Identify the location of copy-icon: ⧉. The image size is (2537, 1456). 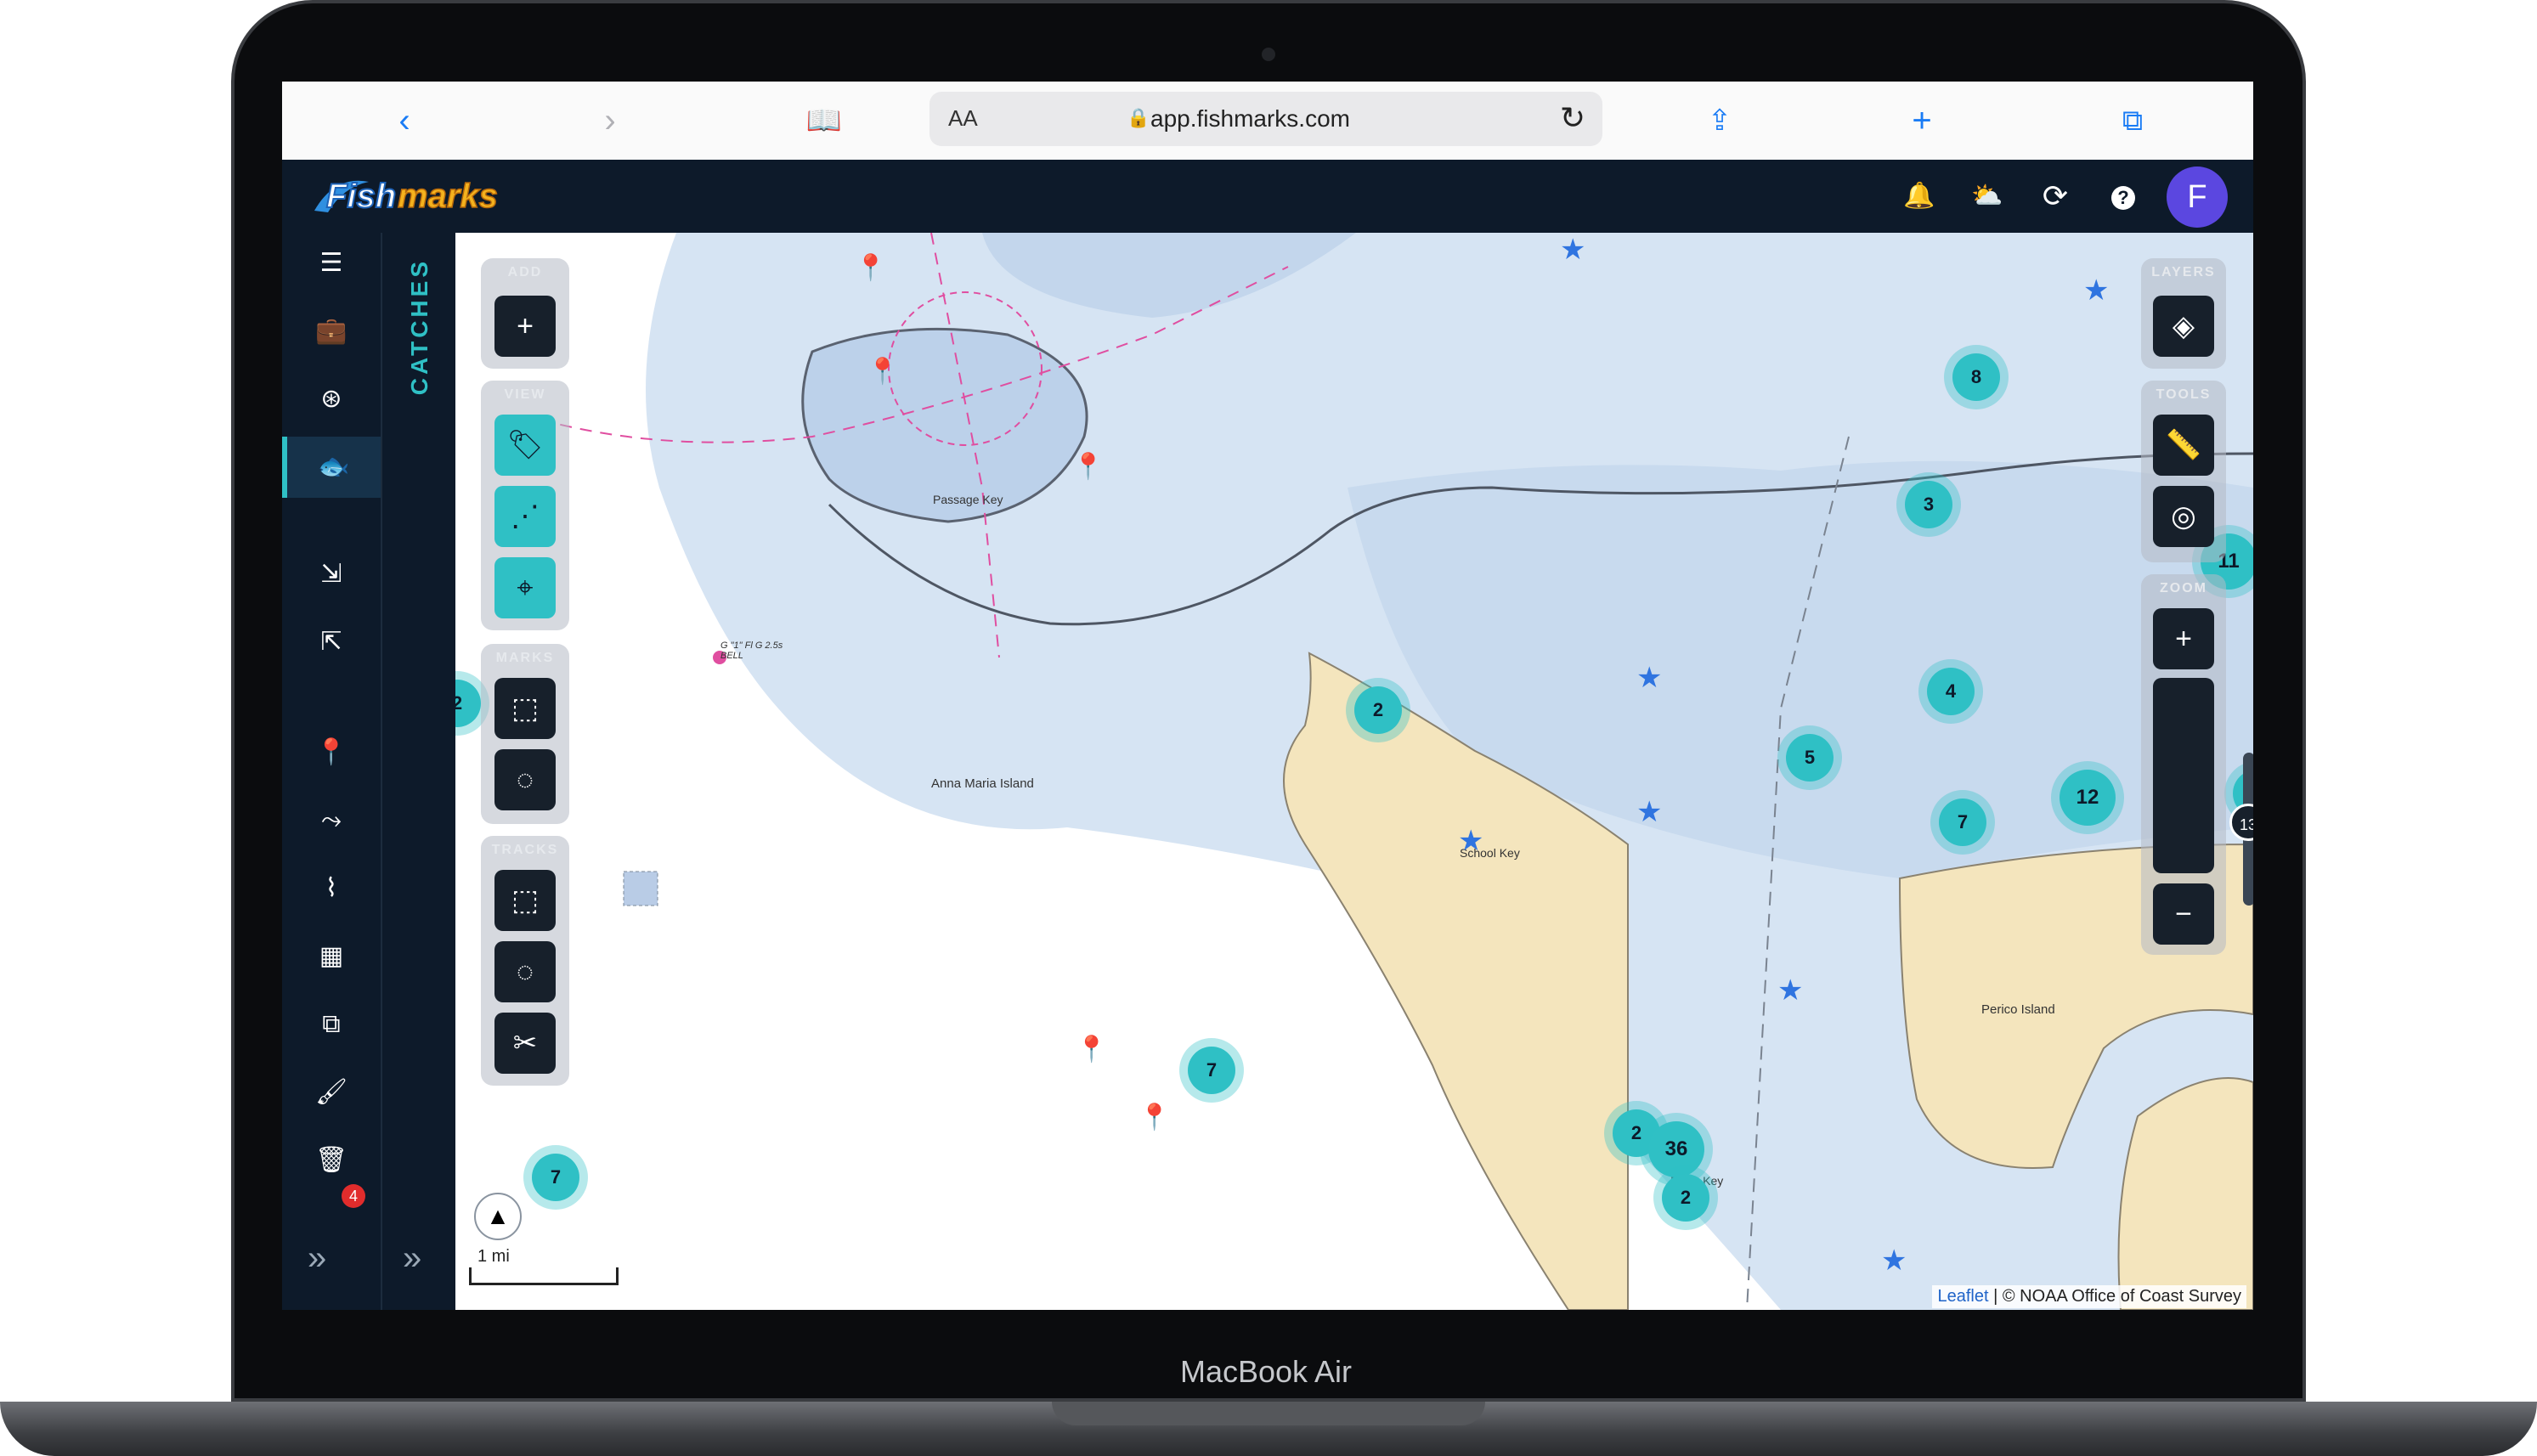
(331, 1025).